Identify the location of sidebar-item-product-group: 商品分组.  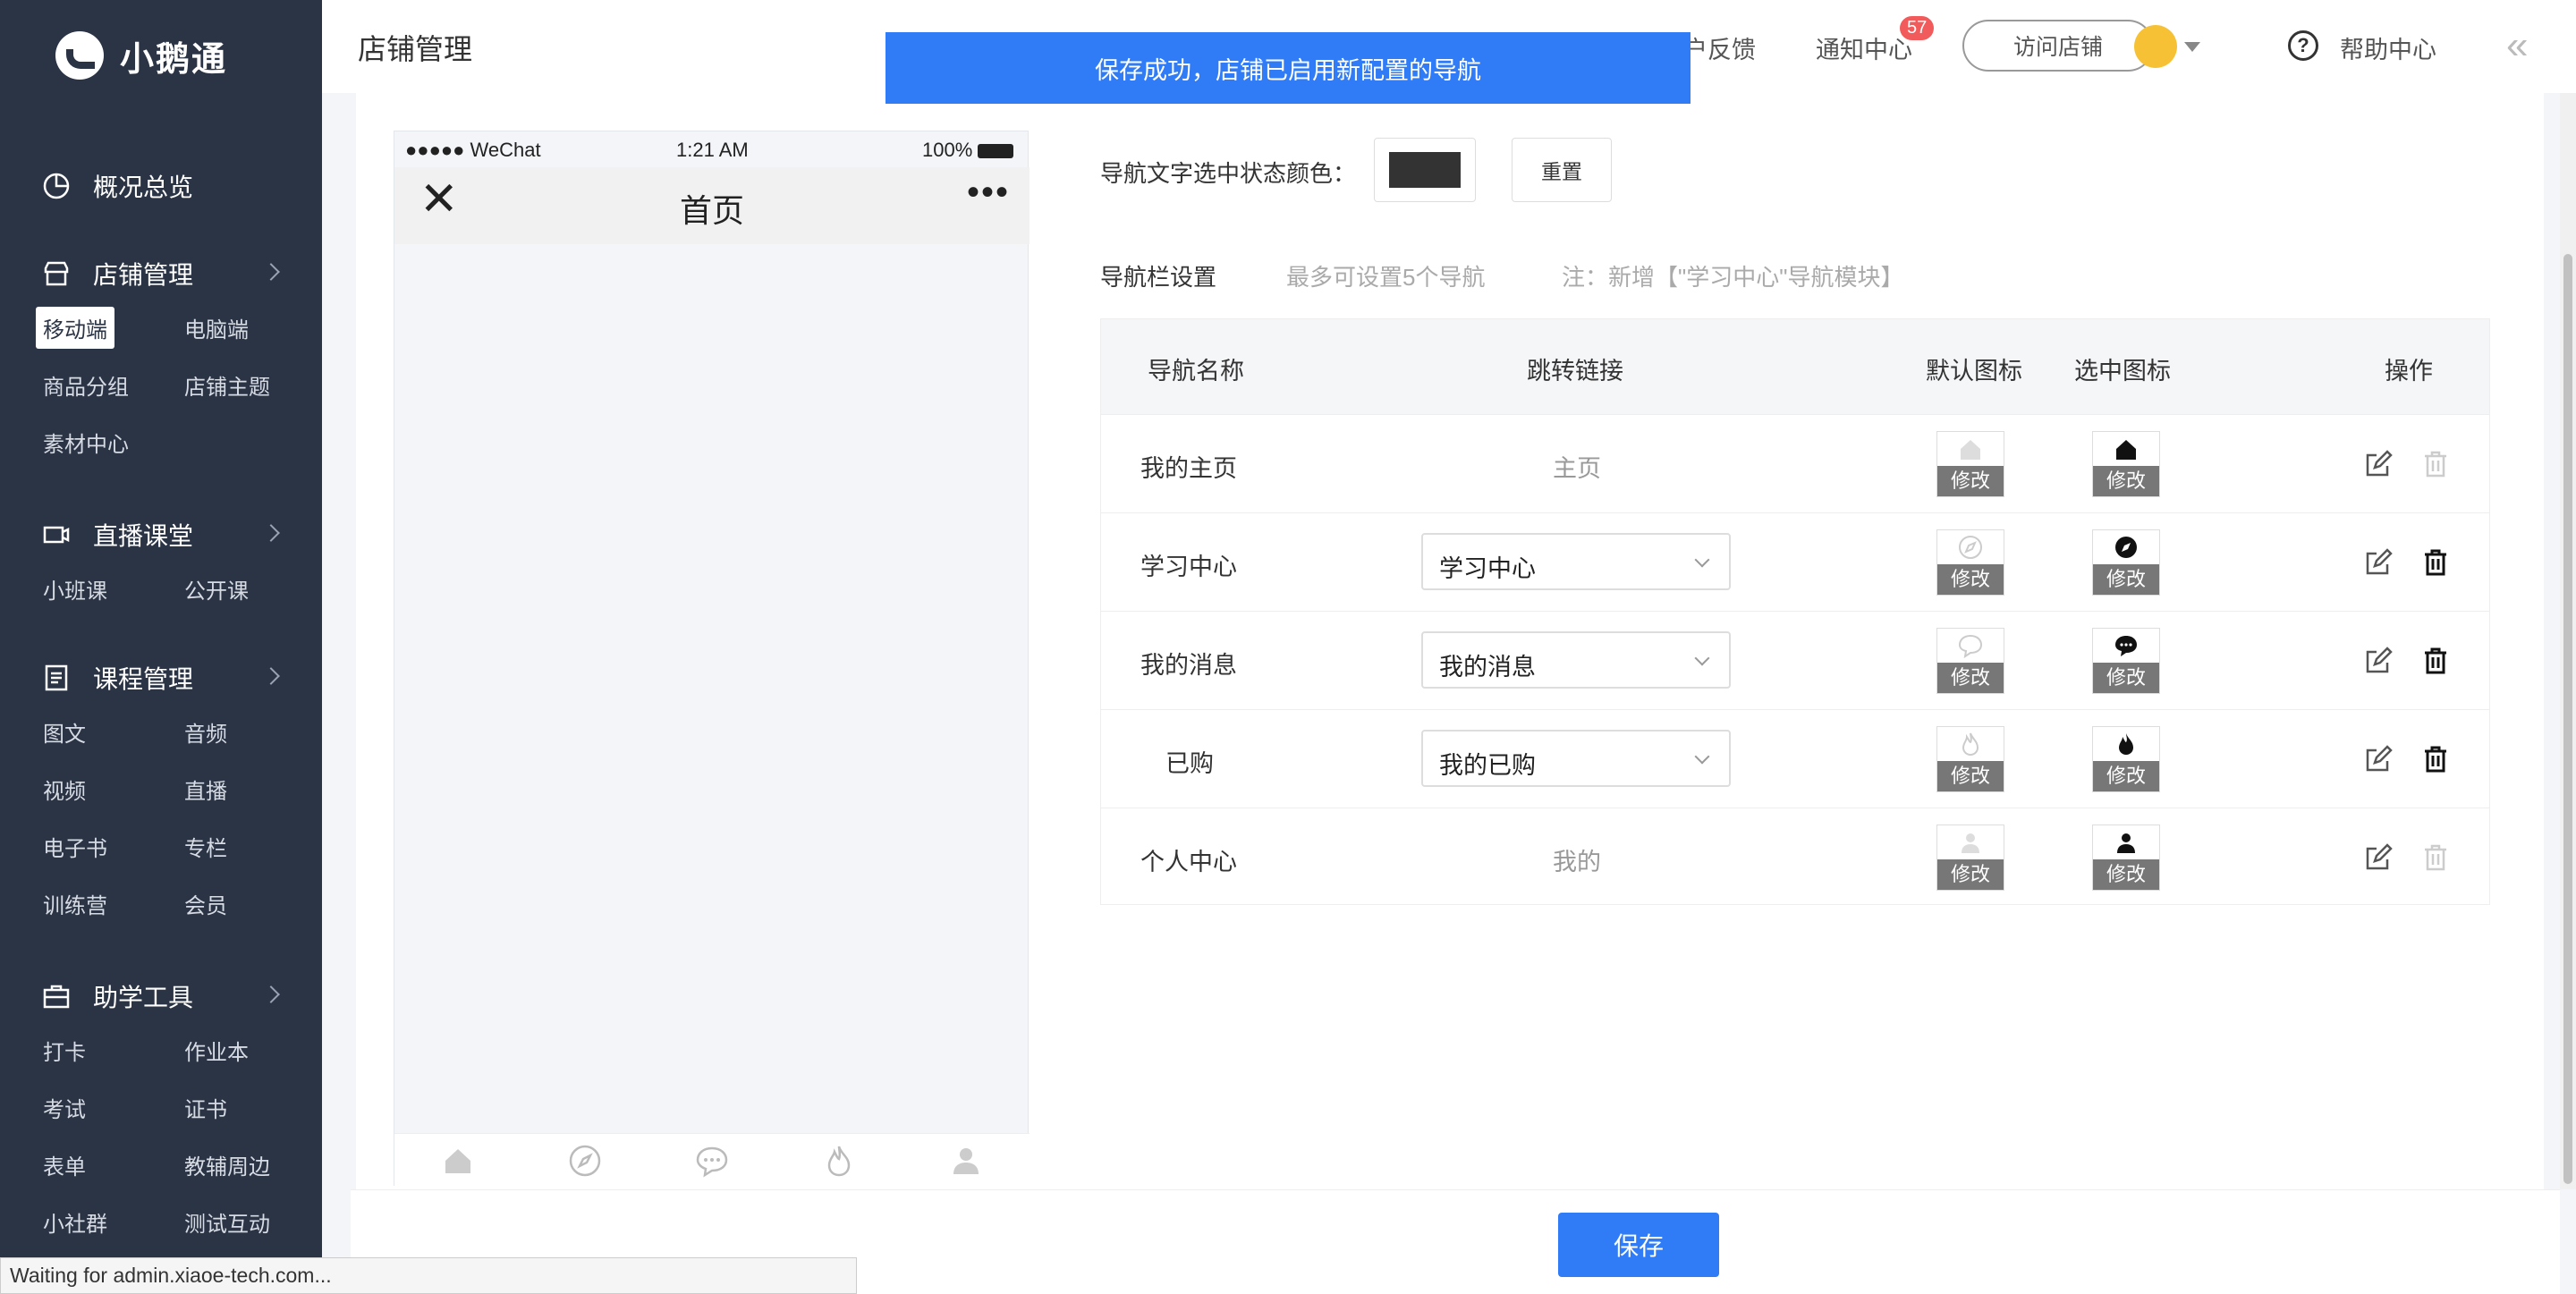
(113, 384).